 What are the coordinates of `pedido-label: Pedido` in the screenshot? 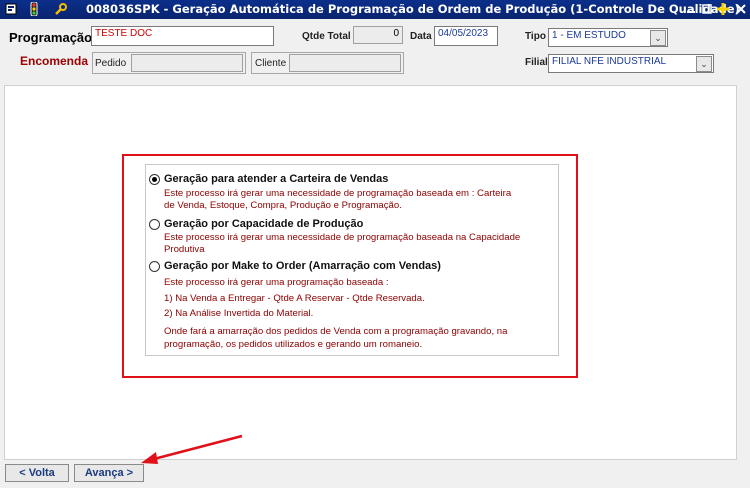 It's located at (111, 63).